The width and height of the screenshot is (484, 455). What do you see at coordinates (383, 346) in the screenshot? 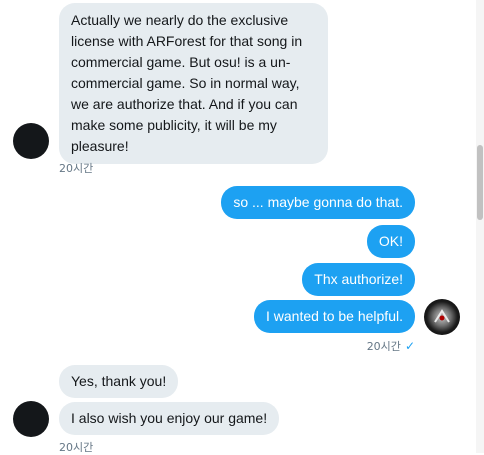
I see `timestamp-text: 20시간` at bounding box center [383, 346].